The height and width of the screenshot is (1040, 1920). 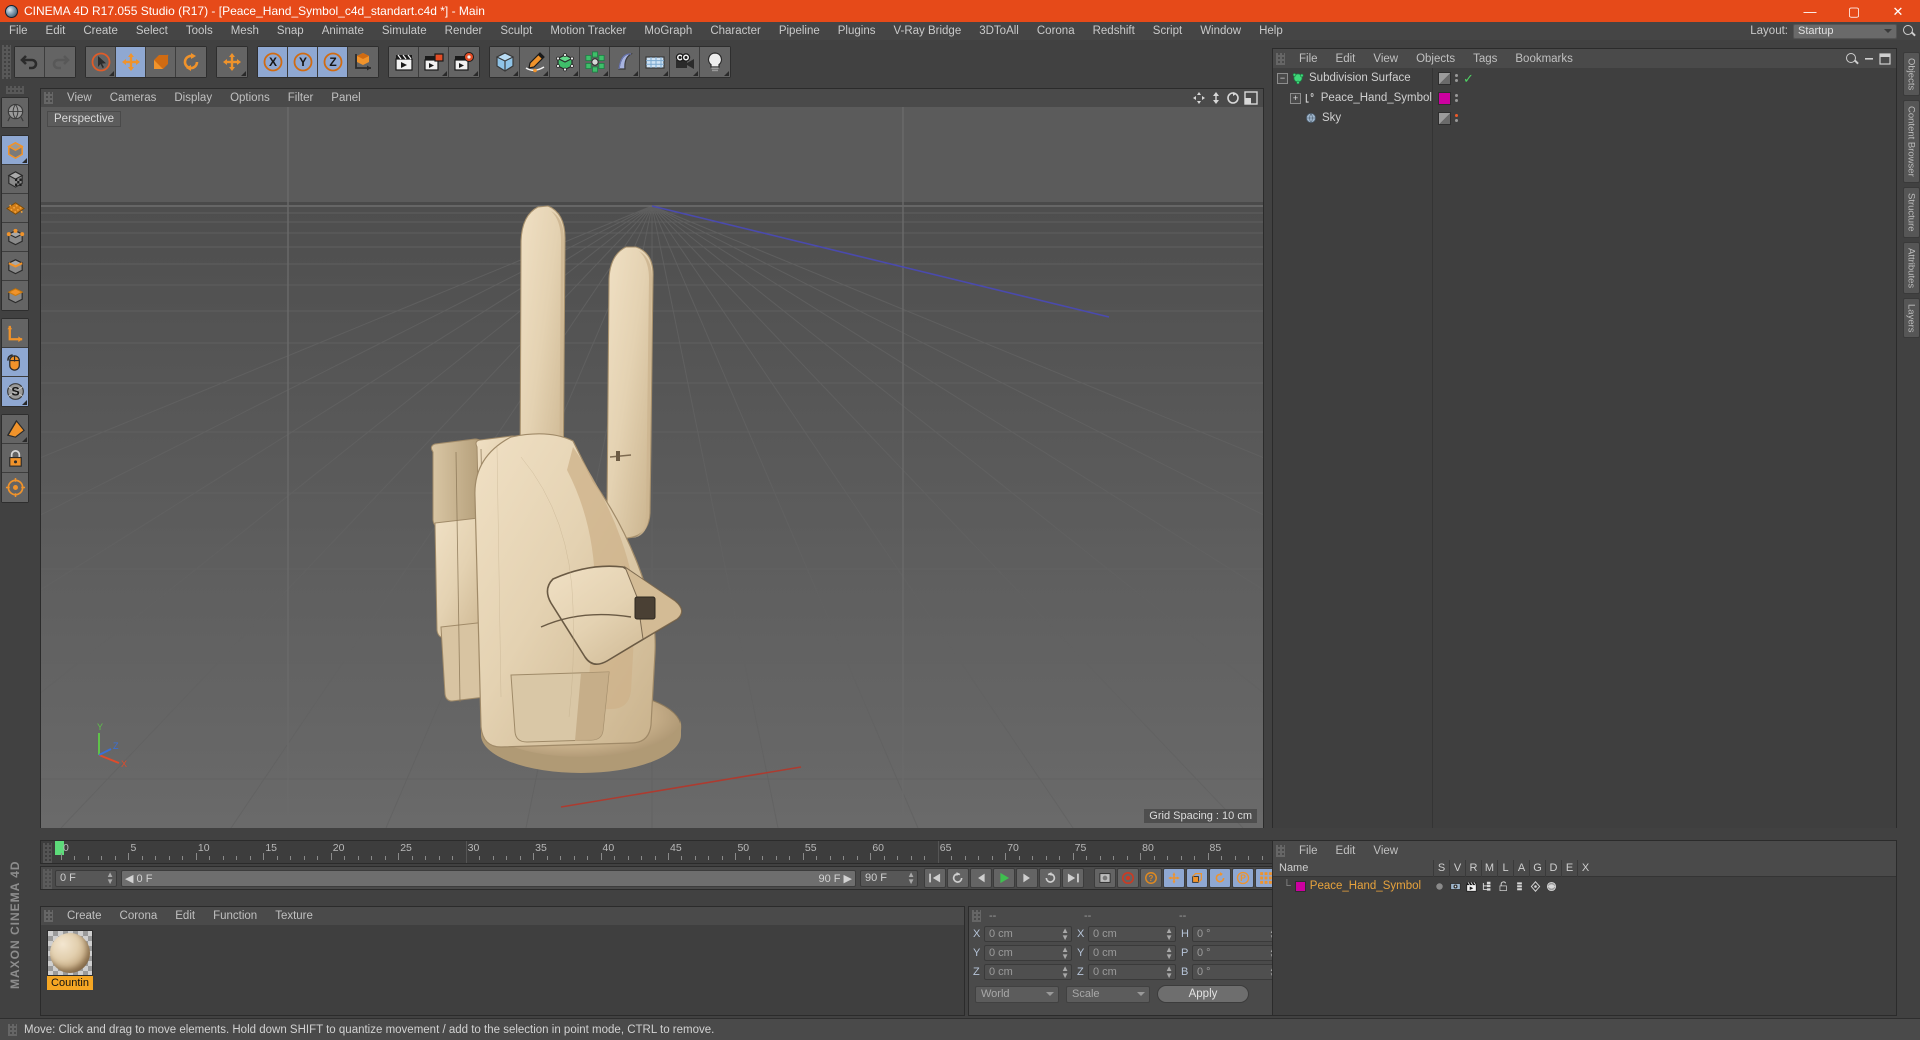 I want to click on layout-dropdown: Startup, so click(x=1845, y=31).